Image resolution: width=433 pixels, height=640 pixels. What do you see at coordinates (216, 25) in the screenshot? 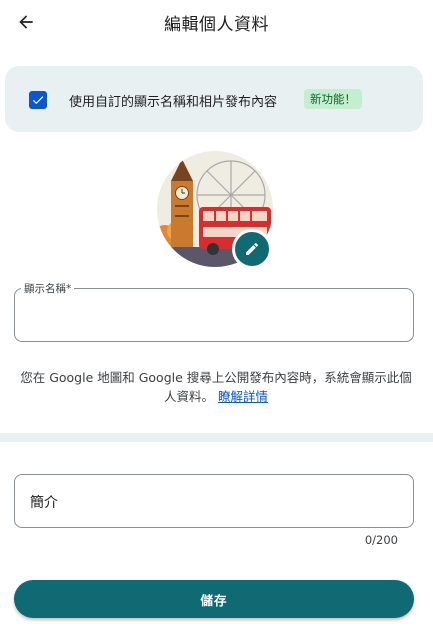
I see `page-title: 編輯個人資料` at bounding box center [216, 25].